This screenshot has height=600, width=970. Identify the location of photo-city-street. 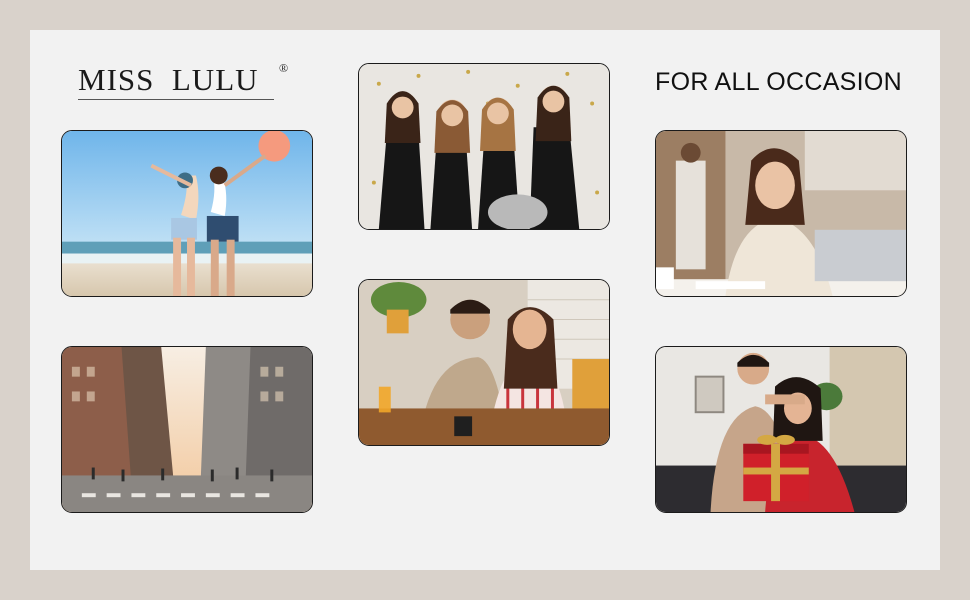
(187, 429).